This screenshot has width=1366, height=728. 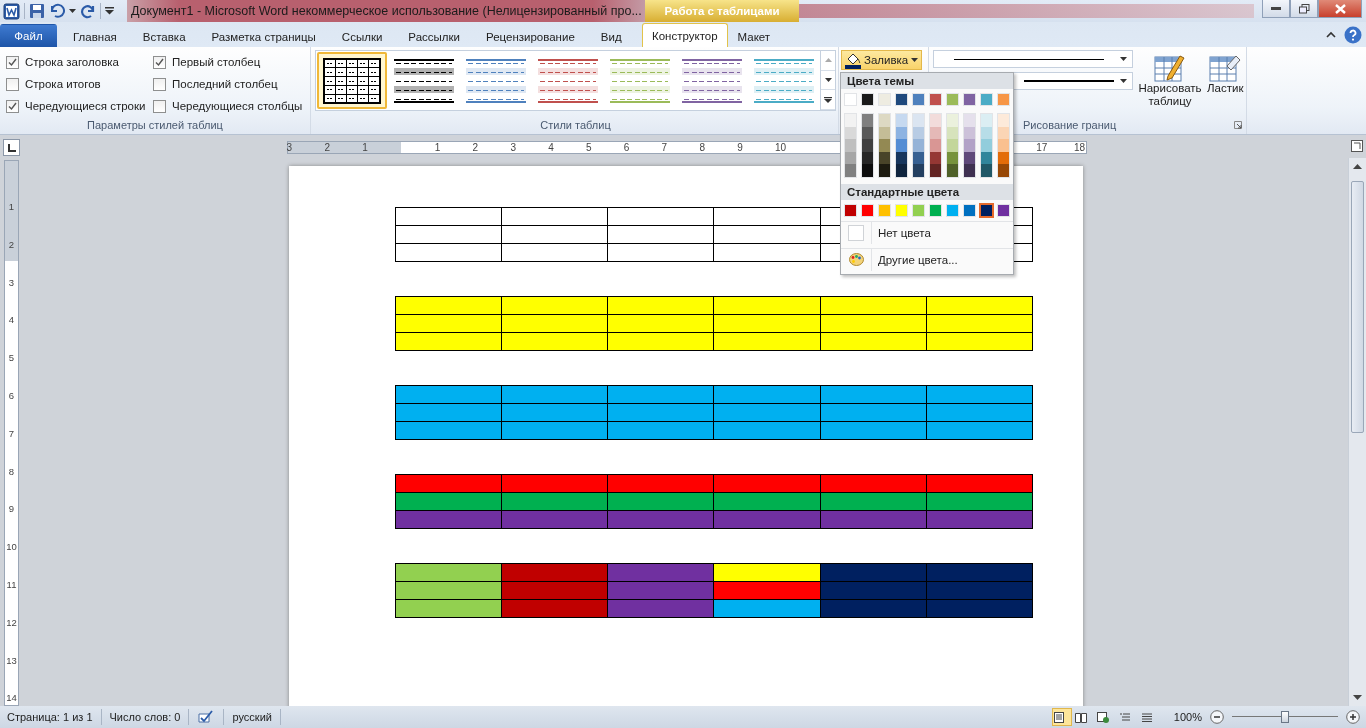 I want to click on ruler-number: 14, so click(x=11, y=699).